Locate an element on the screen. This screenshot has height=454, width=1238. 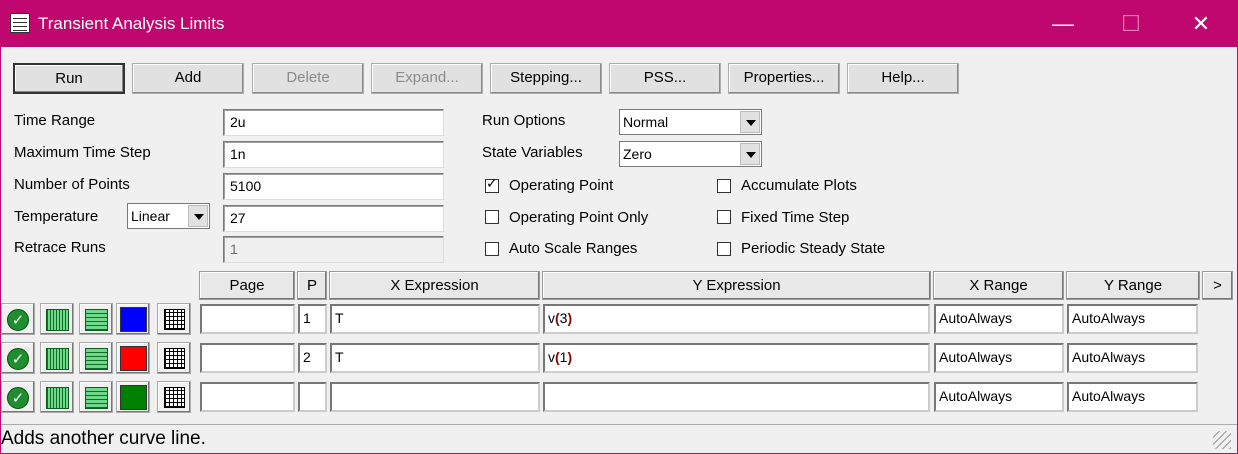
row-2-p-cell: 2 is located at coordinates (312, 358).